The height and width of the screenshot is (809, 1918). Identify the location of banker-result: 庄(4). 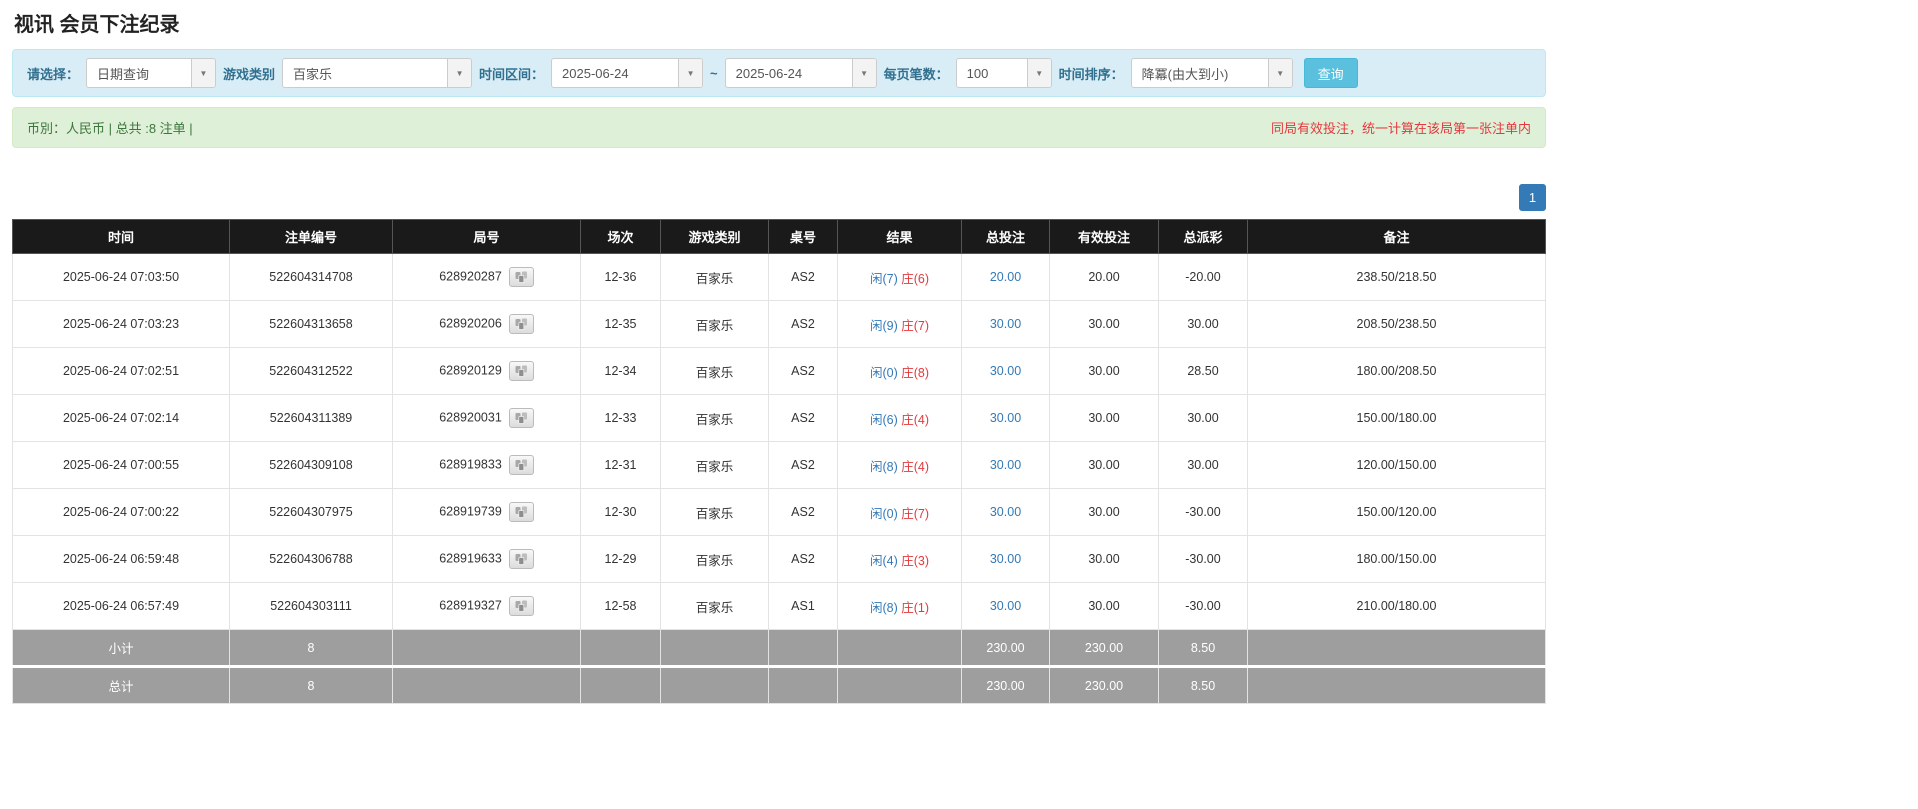
(915, 466).